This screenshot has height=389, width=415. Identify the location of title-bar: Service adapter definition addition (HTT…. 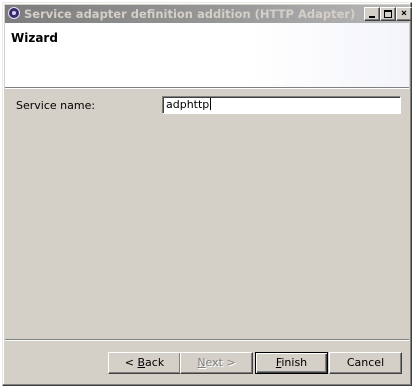
(208, 14).